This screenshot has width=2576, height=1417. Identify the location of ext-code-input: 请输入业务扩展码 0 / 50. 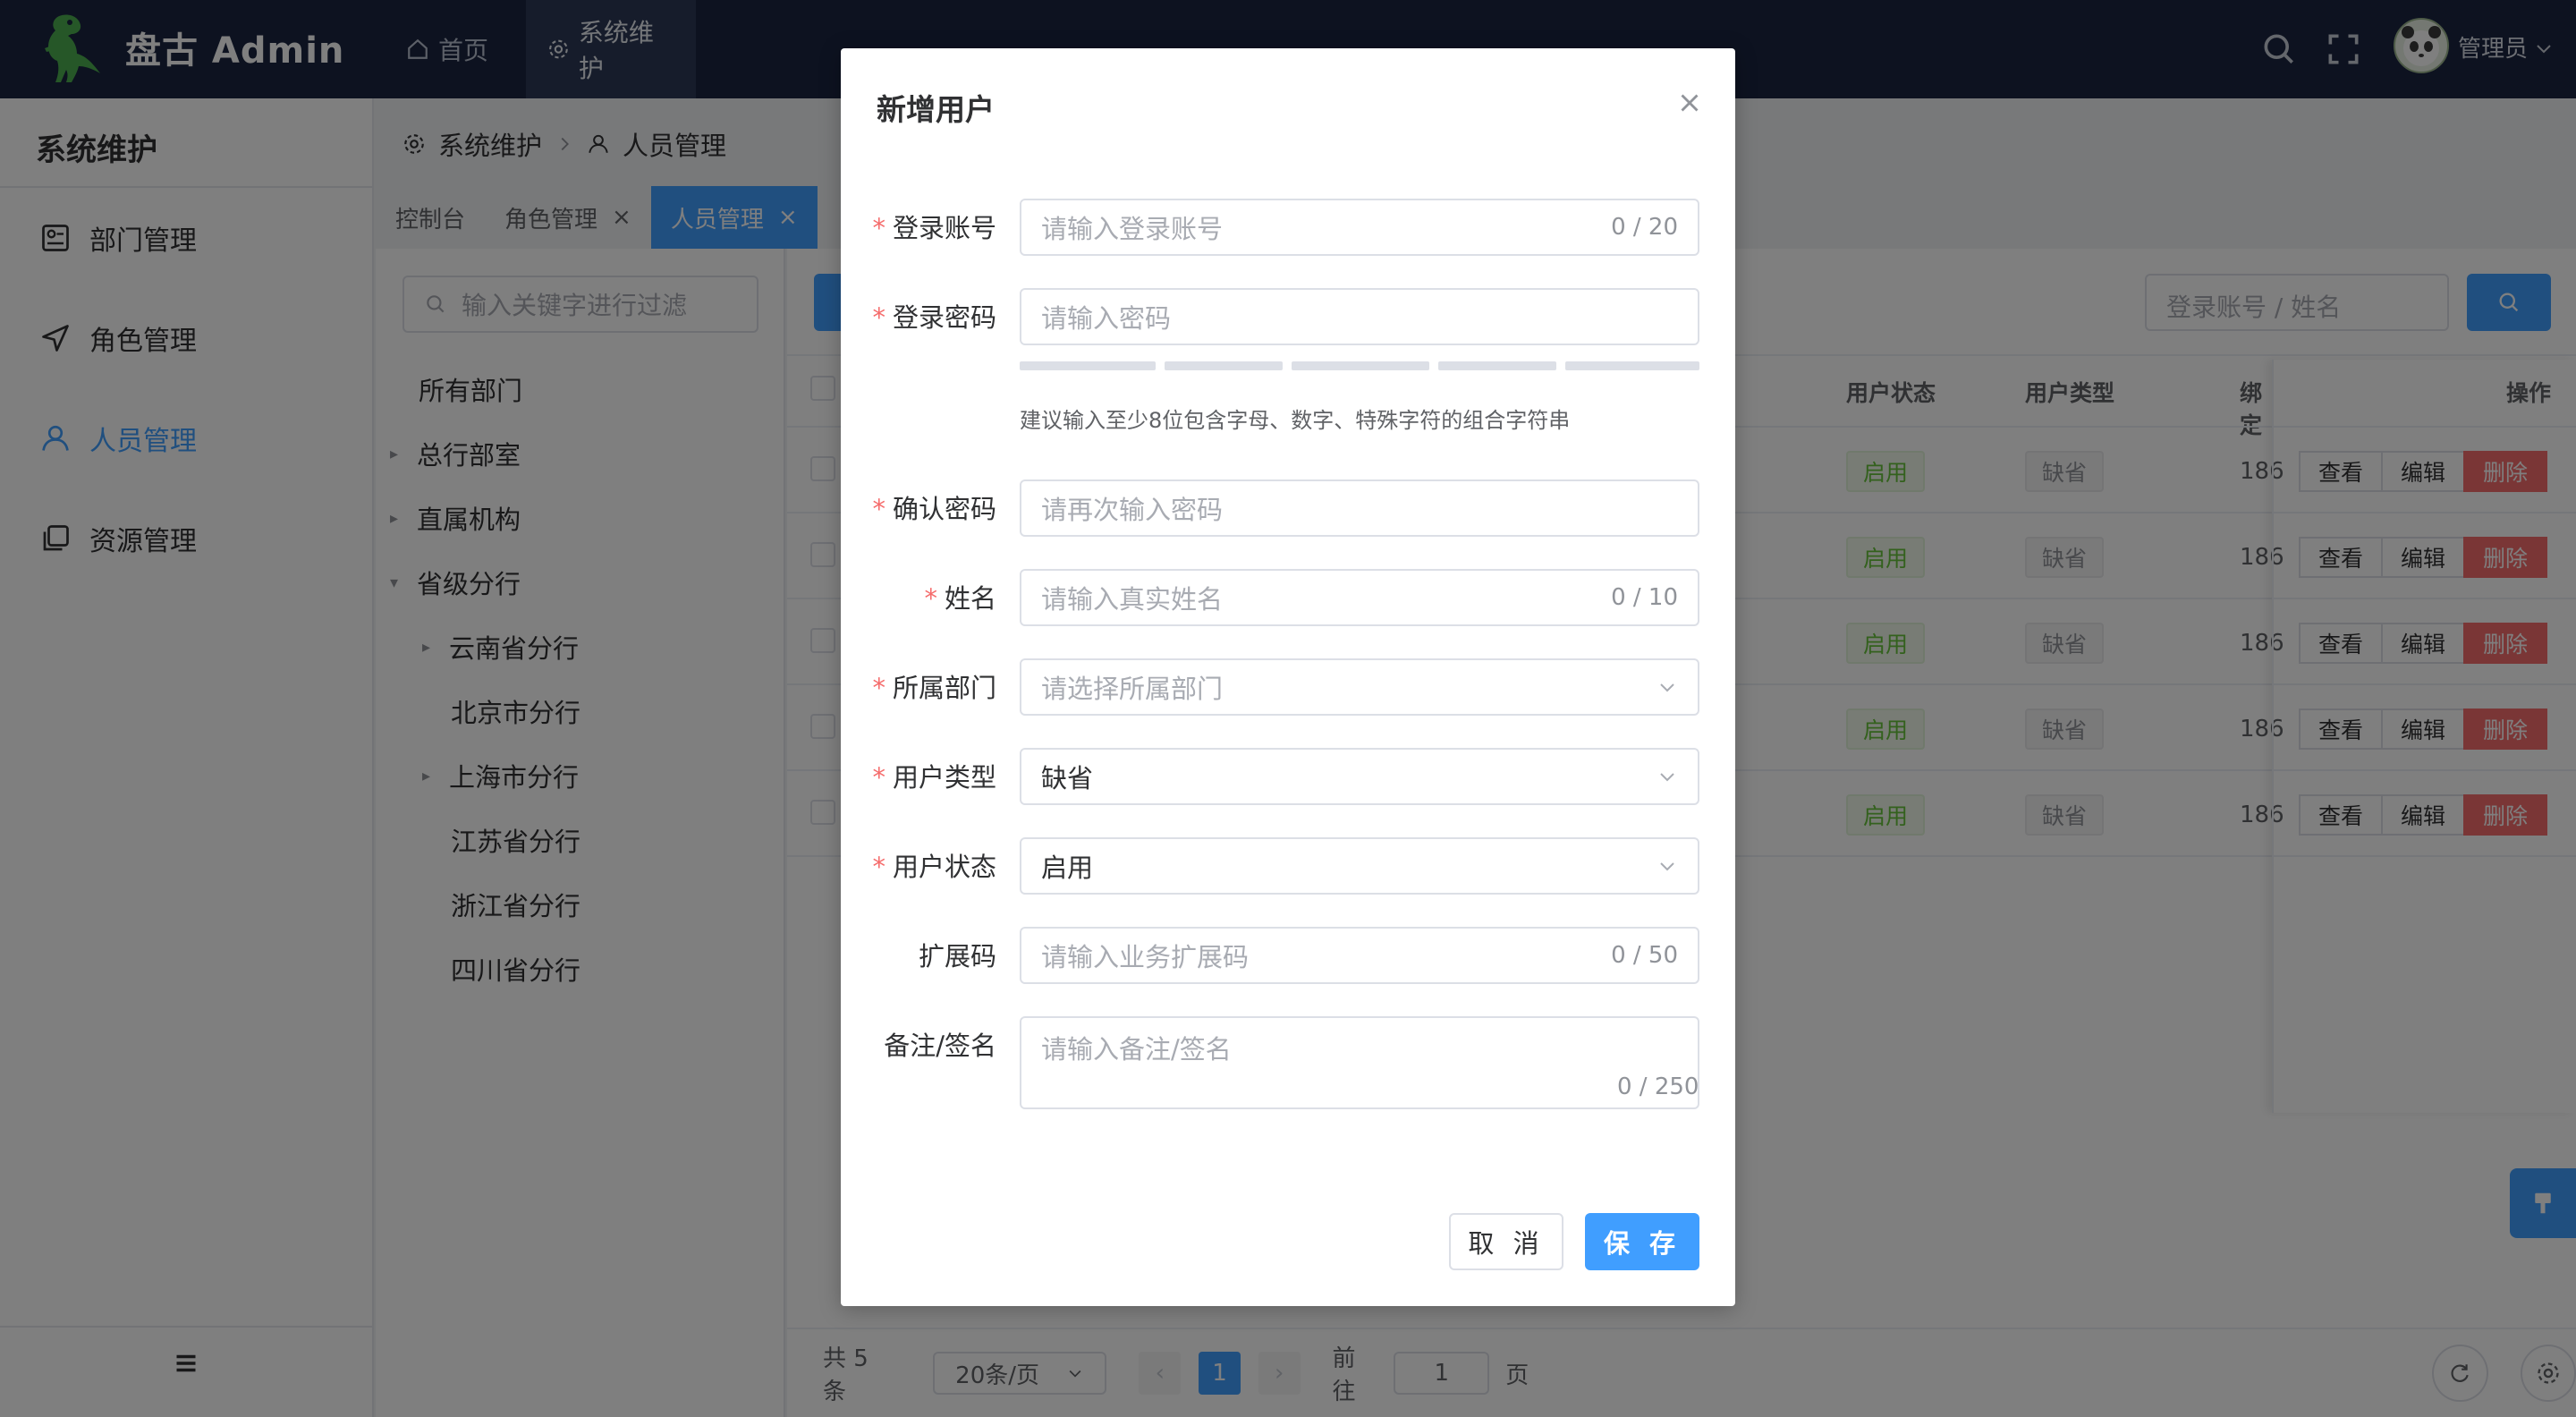
(1359, 955).